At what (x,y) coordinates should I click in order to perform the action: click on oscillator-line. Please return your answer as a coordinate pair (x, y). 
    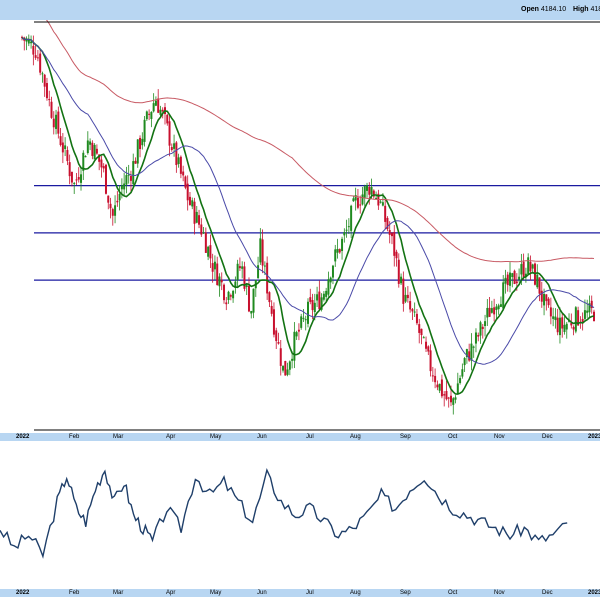
    Looking at the image, I should click on (284, 513).